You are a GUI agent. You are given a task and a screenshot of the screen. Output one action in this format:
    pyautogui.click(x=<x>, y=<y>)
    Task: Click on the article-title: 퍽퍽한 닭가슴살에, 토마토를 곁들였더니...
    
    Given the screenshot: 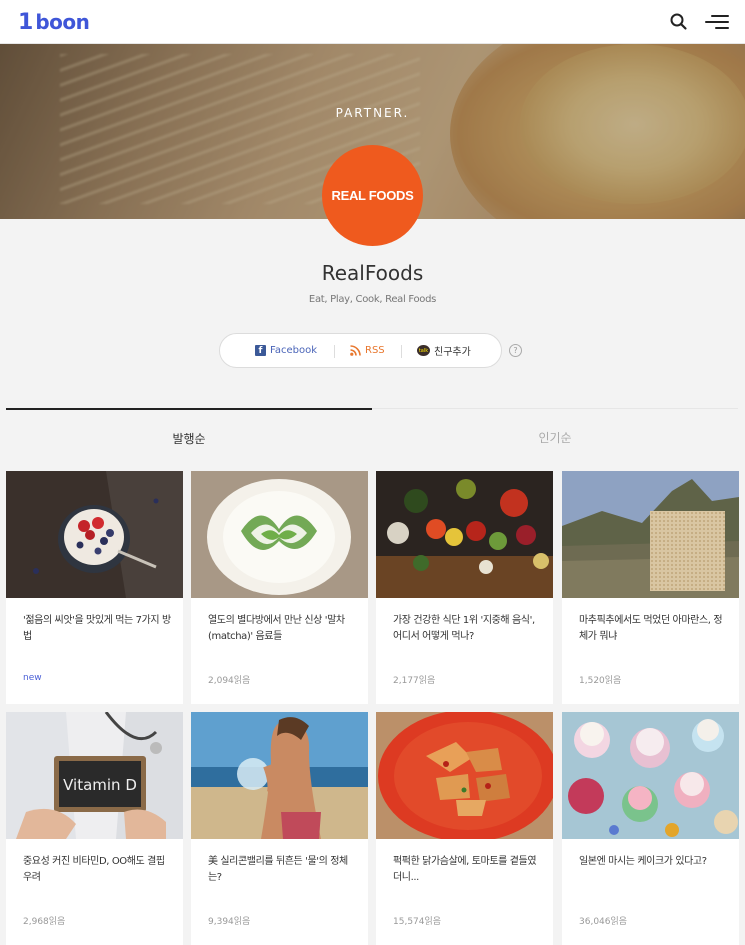 What is the action you would take?
    pyautogui.click(x=465, y=869)
    